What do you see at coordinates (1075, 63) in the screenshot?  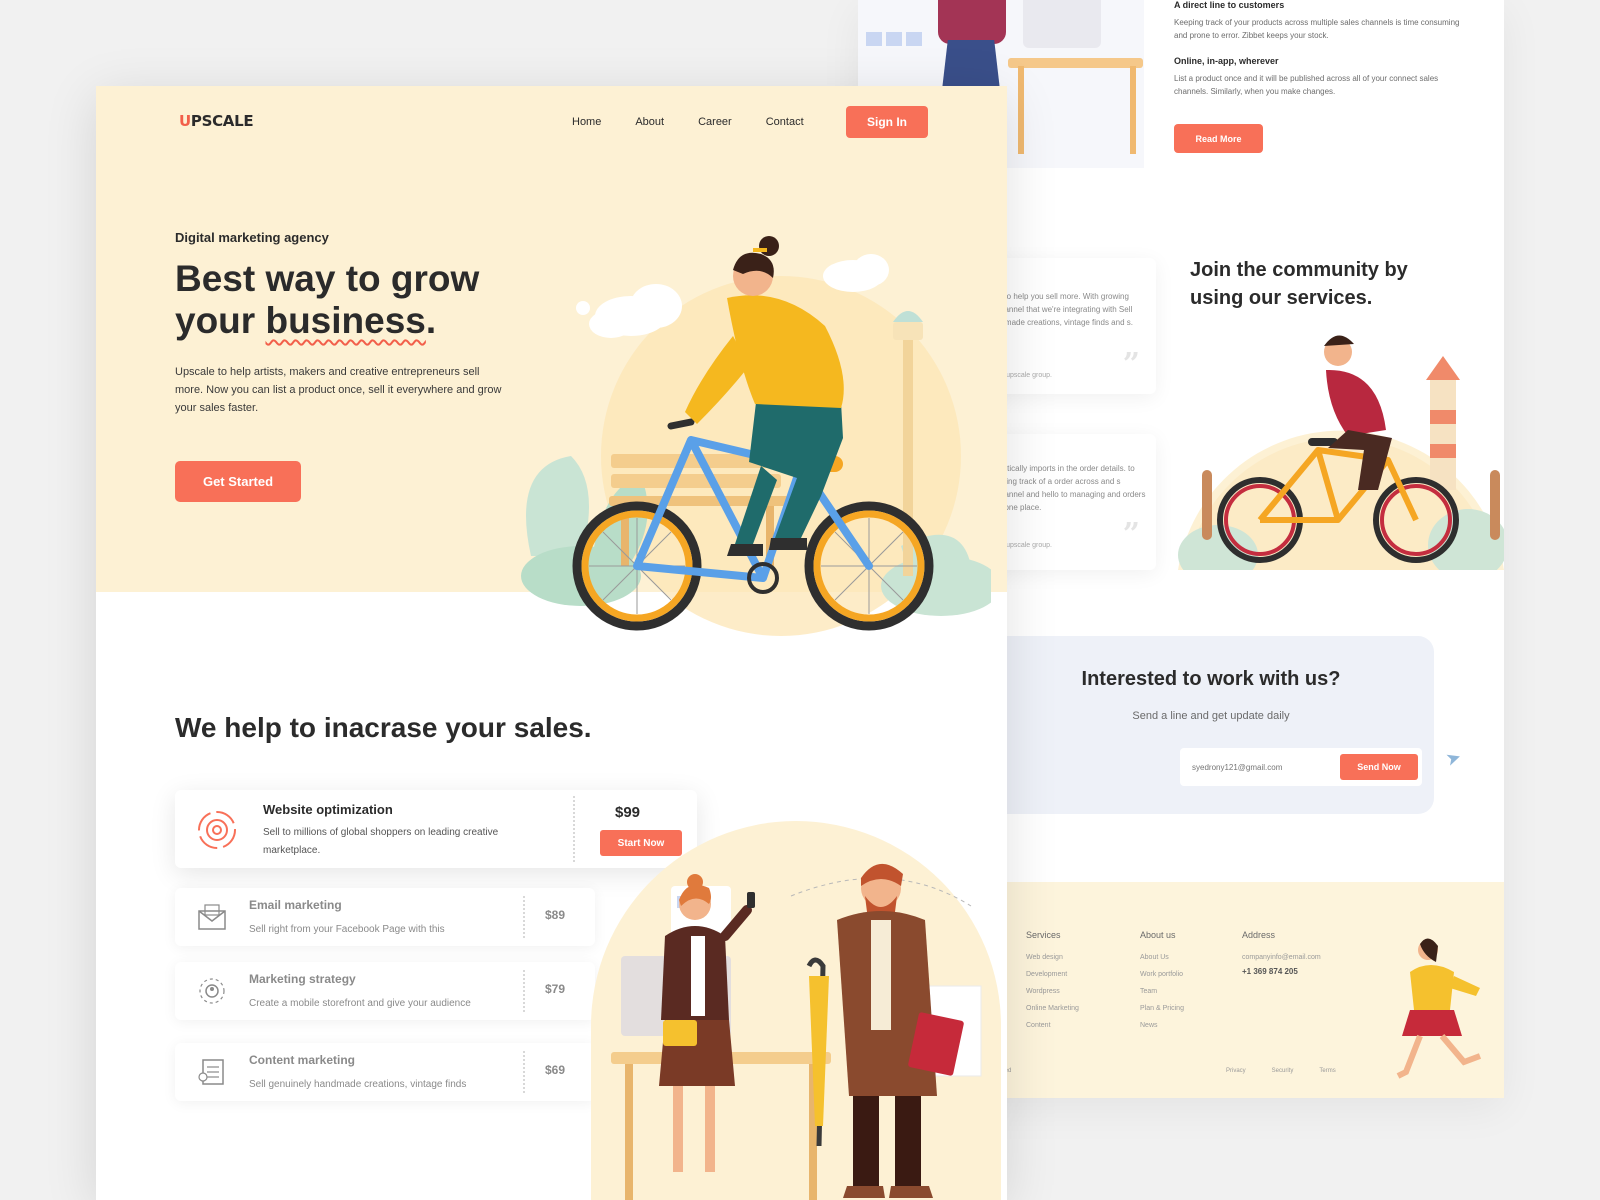 I see `desk-illustration` at bounding box center [1075, 63].